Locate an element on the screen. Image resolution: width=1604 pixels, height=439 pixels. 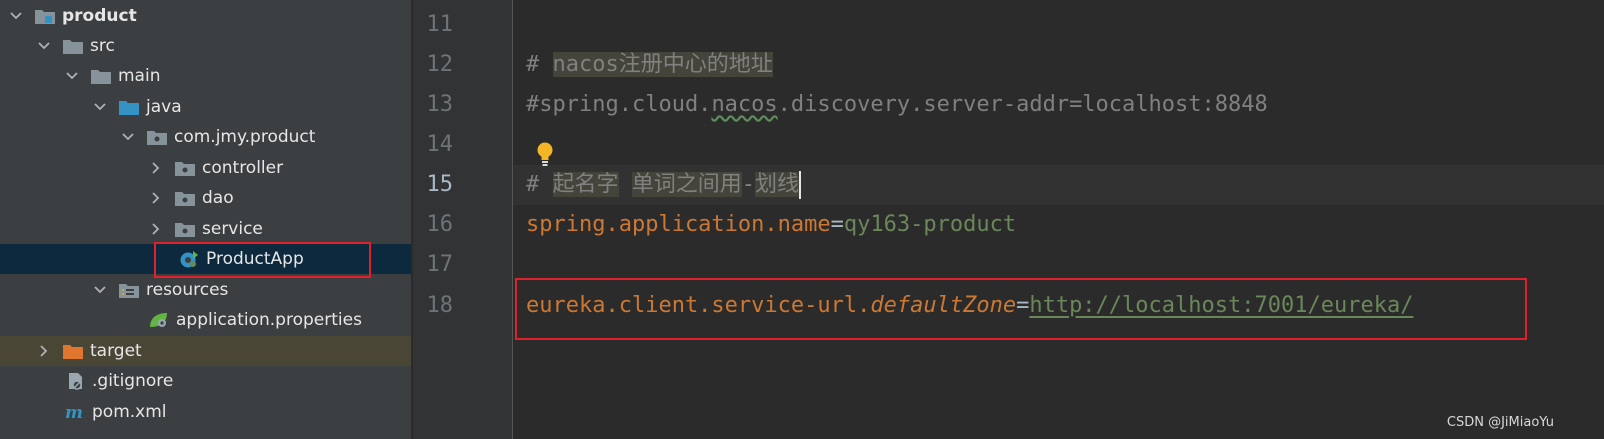
comment-segment: .discovery.server-addr=localhost:8848 is located at coordinates (1022, 104).